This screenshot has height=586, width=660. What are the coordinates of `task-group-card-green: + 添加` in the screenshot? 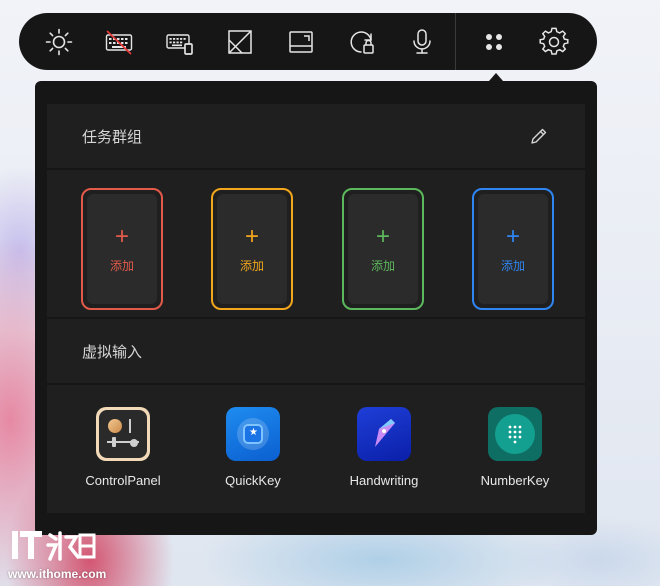 It's located at (383, 249).